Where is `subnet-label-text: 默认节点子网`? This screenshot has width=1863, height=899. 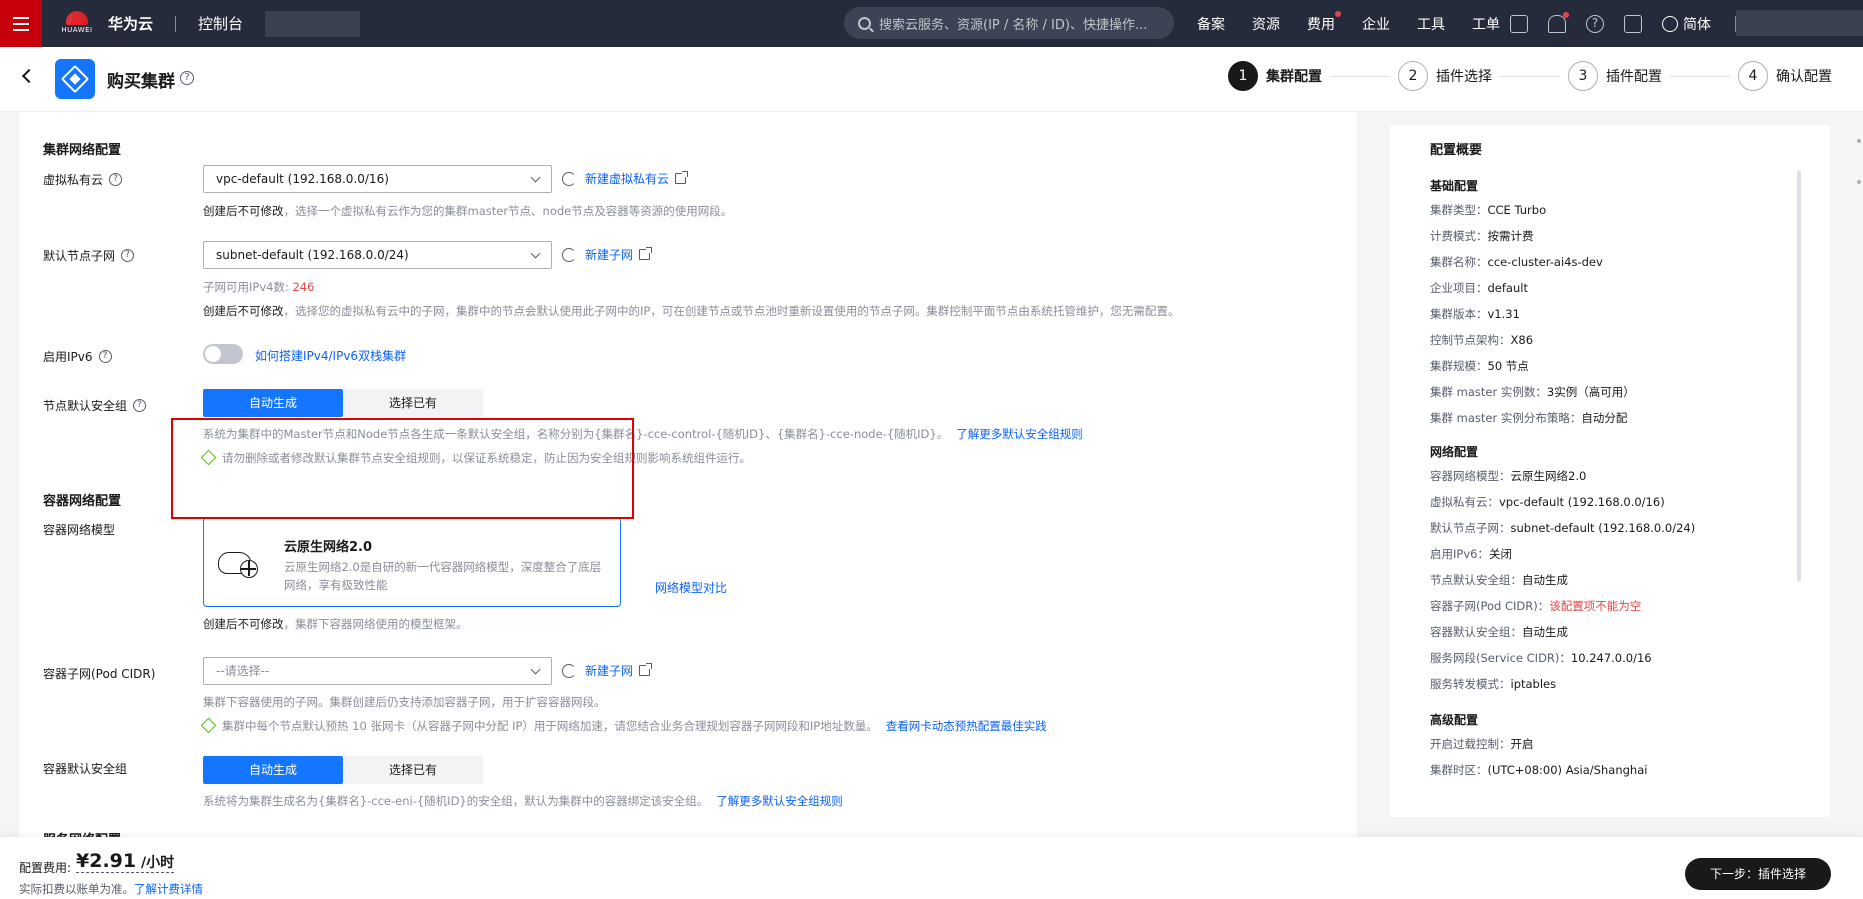
subnet-label-text: 默认节点子网 is located at coordinates (79, 256).